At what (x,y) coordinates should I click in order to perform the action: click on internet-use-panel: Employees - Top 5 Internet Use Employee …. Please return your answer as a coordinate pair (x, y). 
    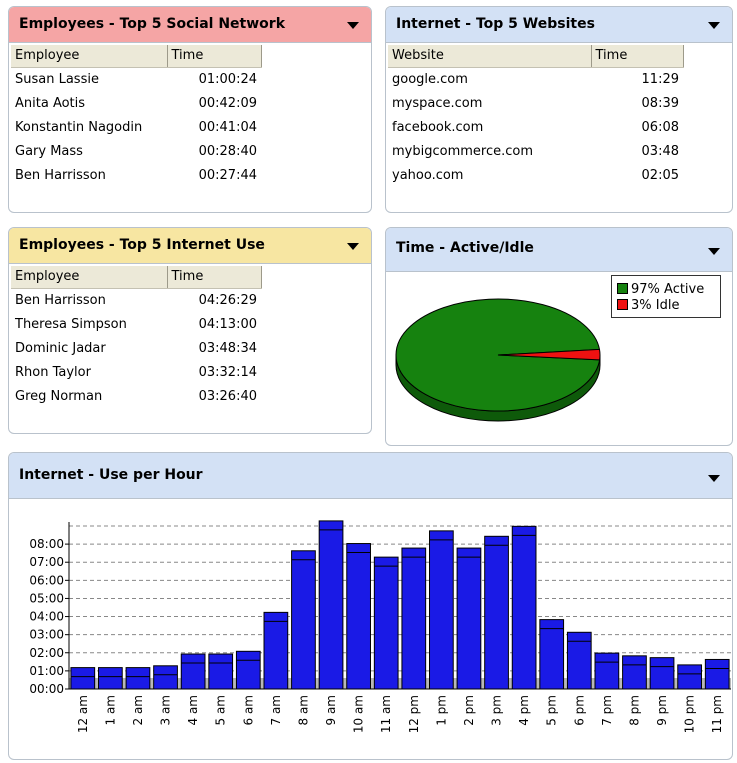
    Looking at the image, I should click on (190, 330).